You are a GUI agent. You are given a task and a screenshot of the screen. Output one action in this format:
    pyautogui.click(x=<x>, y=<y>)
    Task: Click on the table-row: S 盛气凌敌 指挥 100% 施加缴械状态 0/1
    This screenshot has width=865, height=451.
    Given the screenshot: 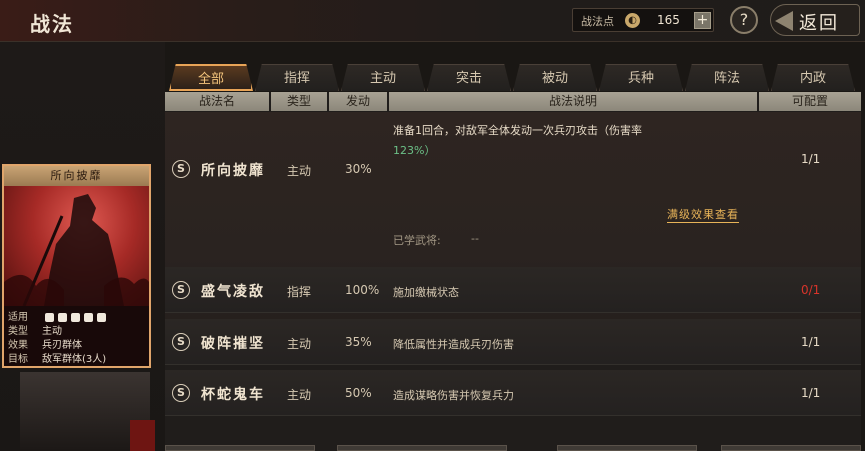 What is the action you would take?
    pyautogui.click(x=513, y=290)
    